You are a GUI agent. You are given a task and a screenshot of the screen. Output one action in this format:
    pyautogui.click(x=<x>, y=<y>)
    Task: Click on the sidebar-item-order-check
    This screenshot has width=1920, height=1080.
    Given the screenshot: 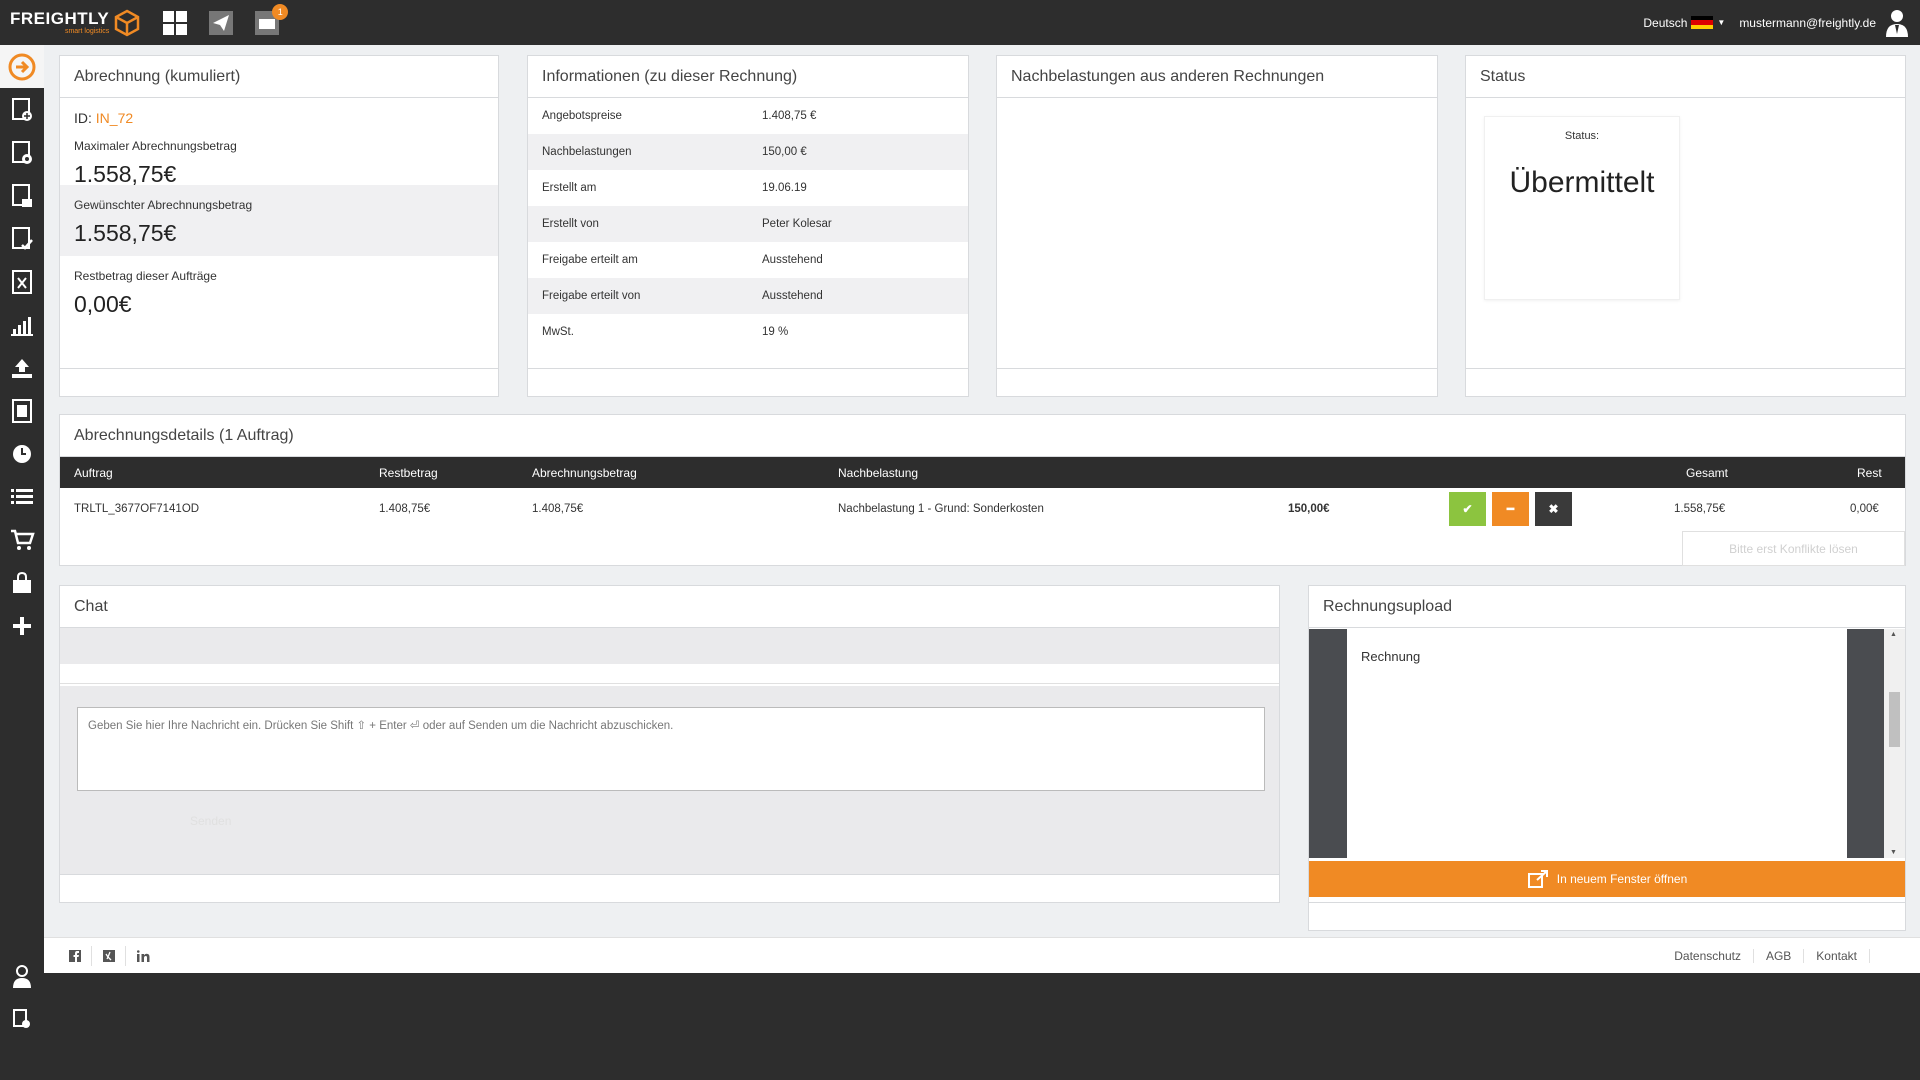 What is the action you would take?
    pyautogui.click(x=22, y=238)
    